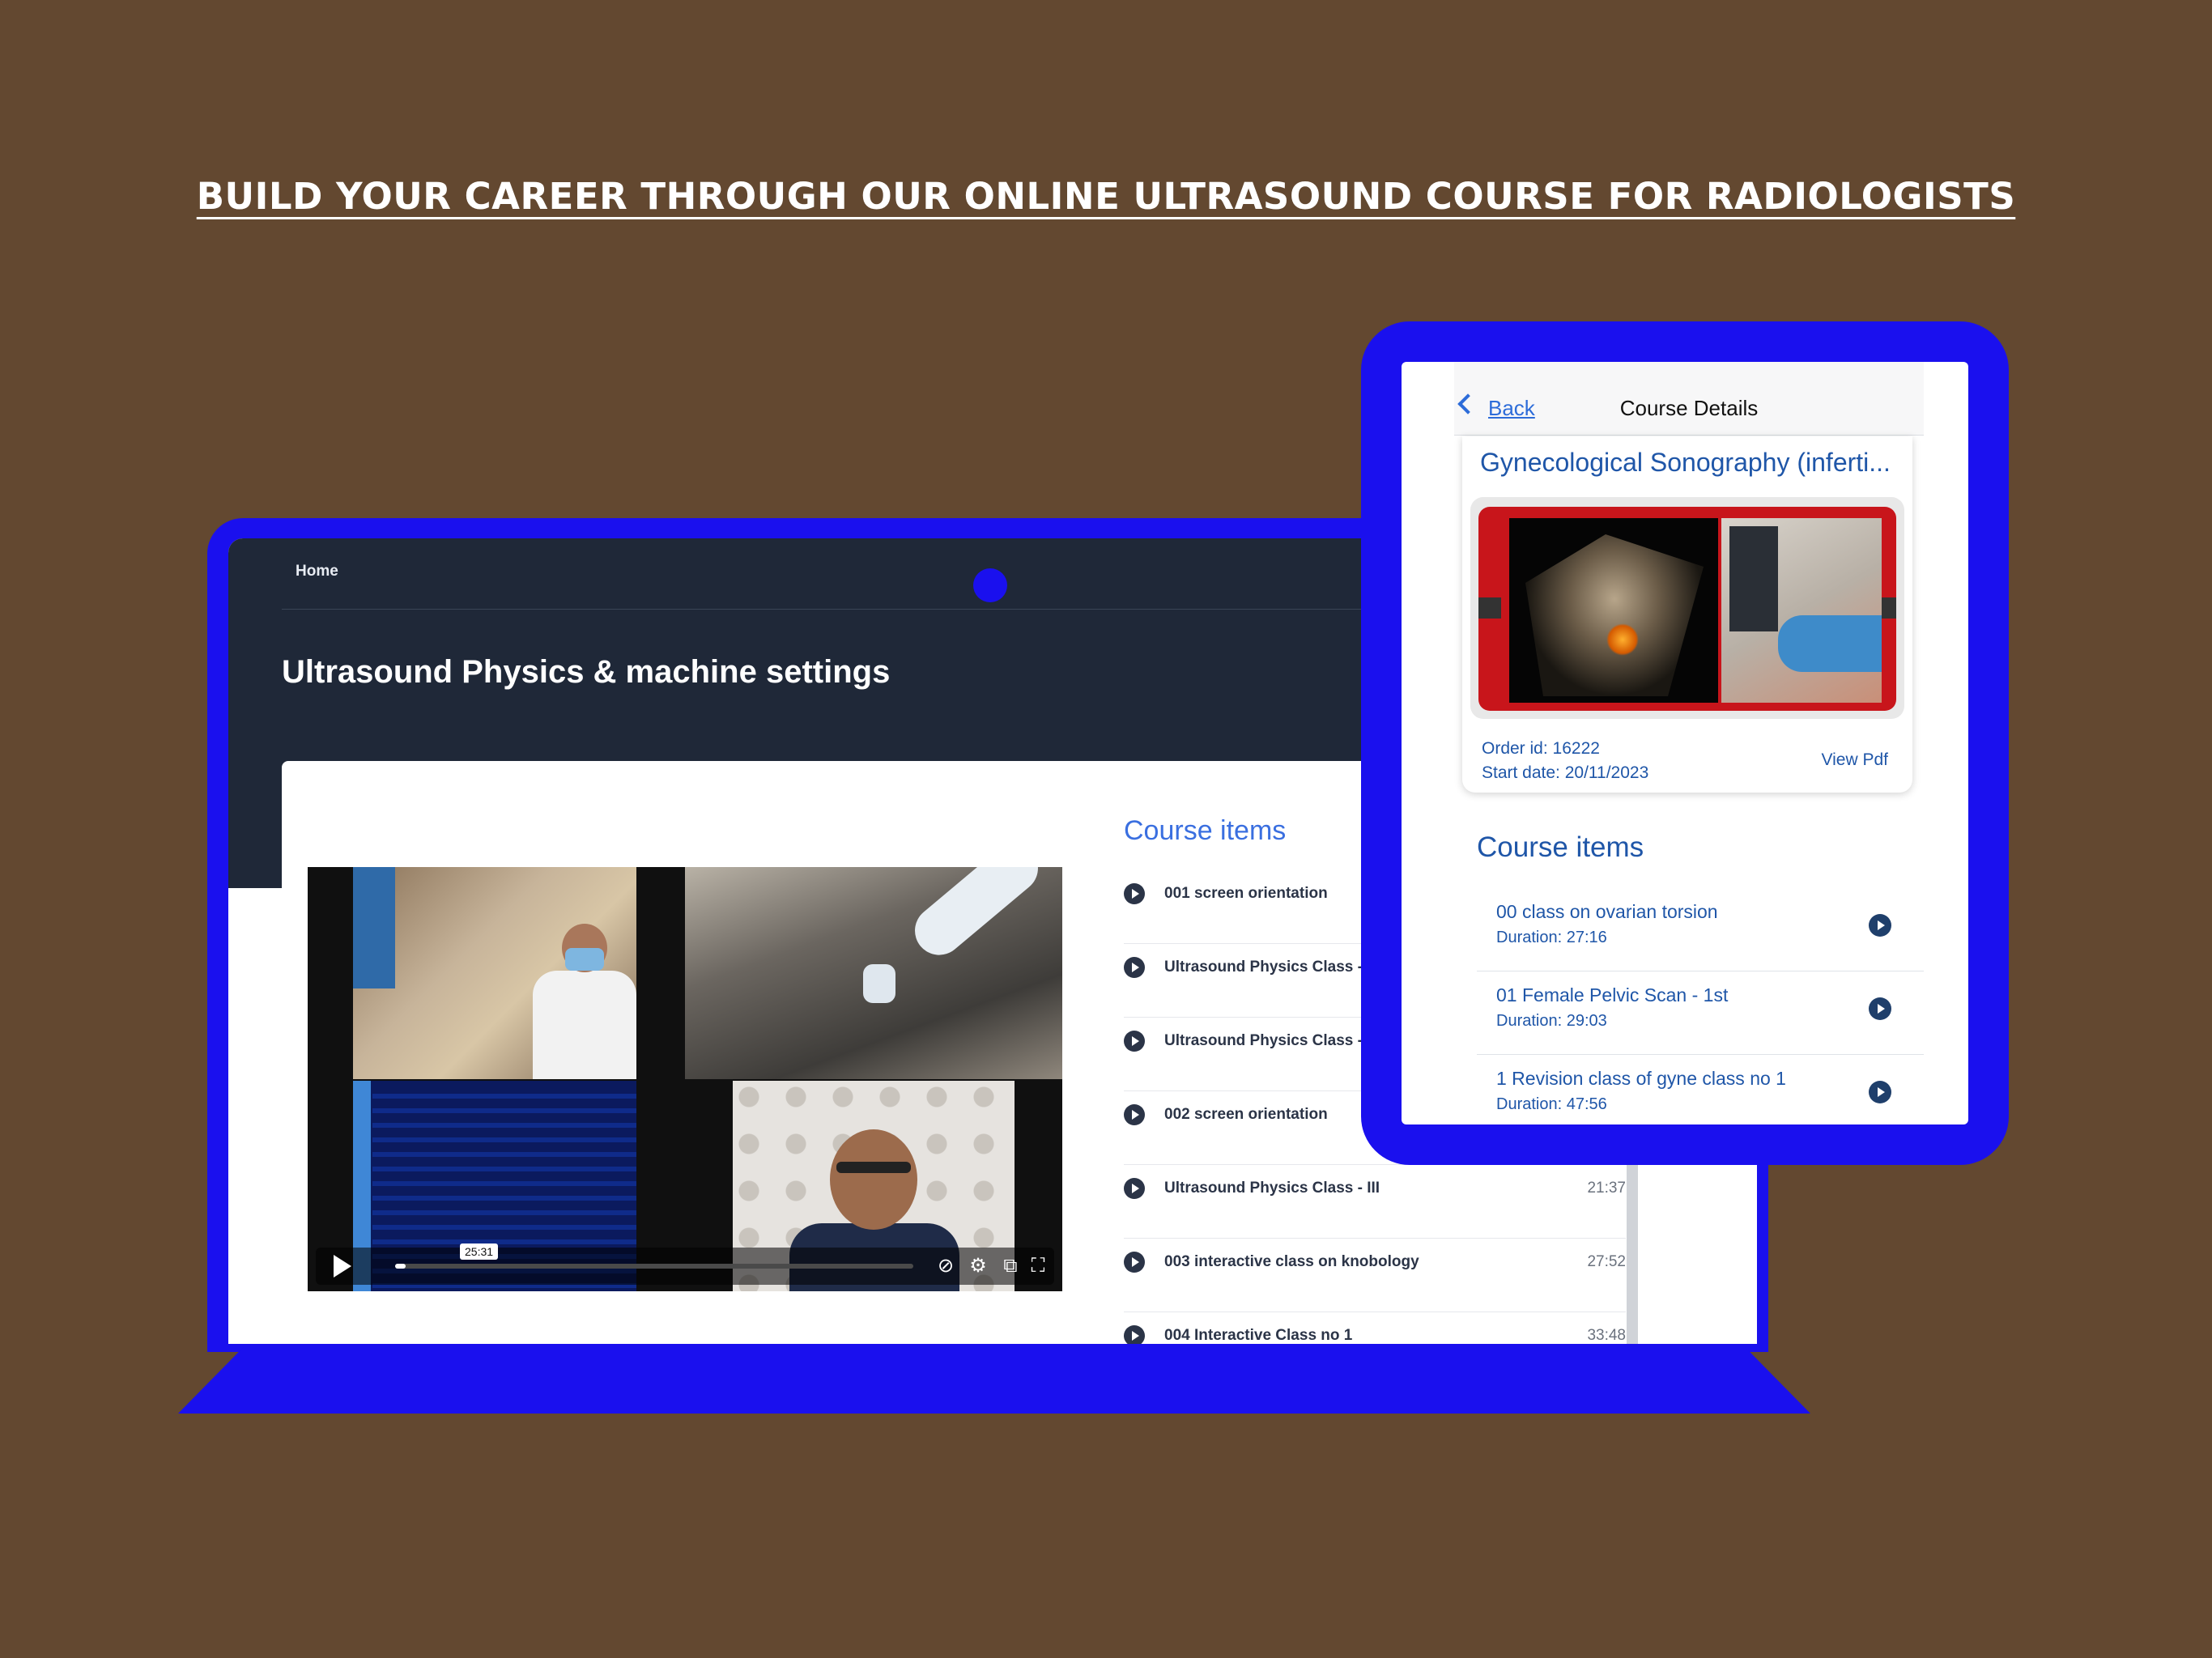  I want to click on video-player: 25:31 ⊘ ⚙ ⧉ ⛶, so click(685, 1079).